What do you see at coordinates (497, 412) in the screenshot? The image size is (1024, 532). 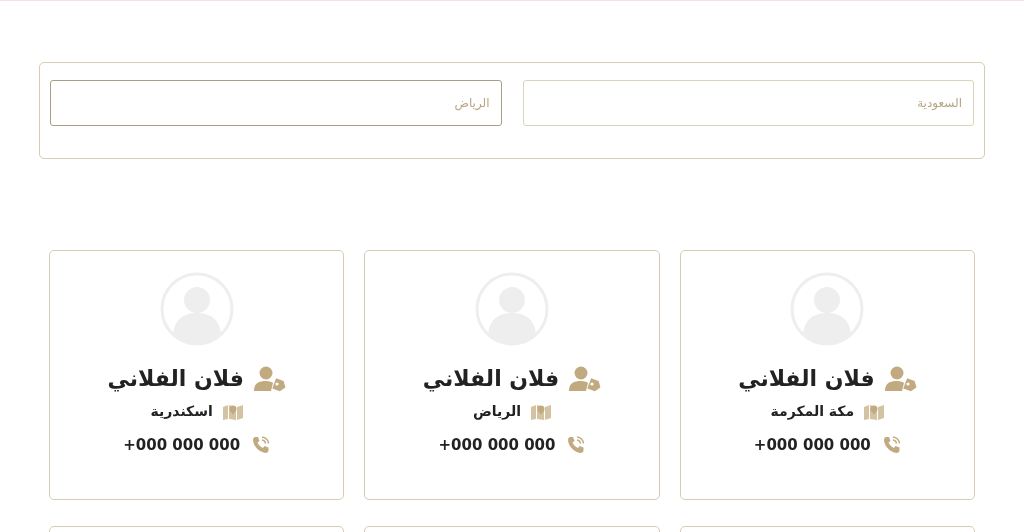 I see `contact-city: الرياض` at bounding box center [497, 412].